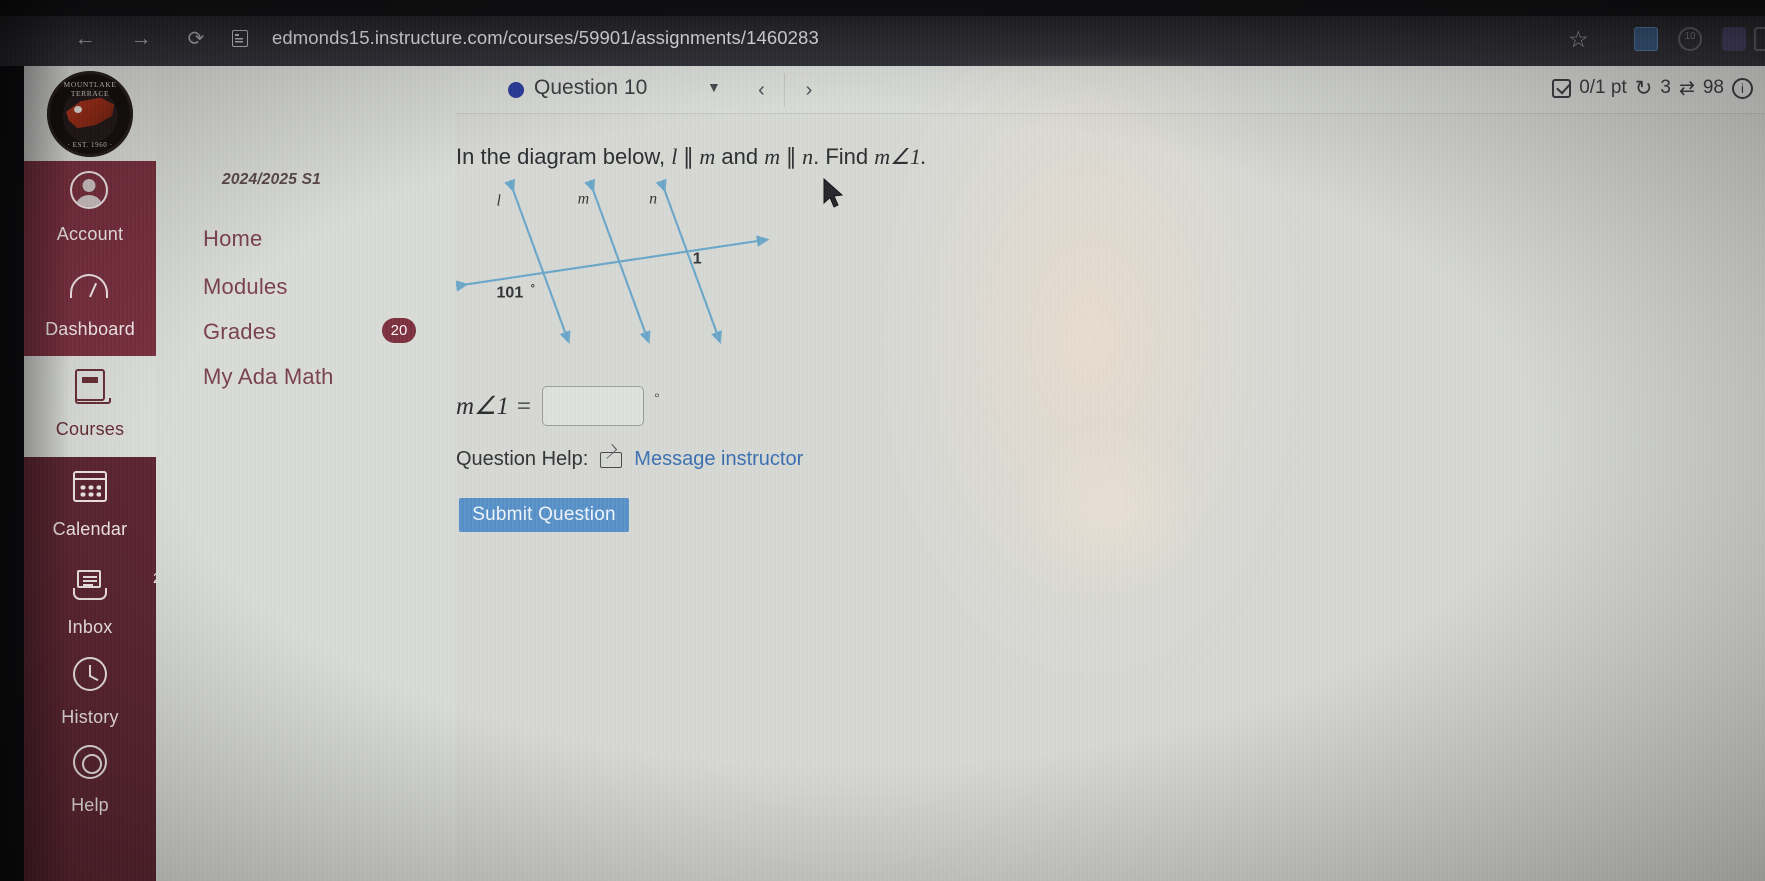 This screenshot has width=1765, height=881. Describe the element at coordinates (268, 377) in the screenshot. I see `course-nav-item-my-ada-math: My Ada Math` at that location.